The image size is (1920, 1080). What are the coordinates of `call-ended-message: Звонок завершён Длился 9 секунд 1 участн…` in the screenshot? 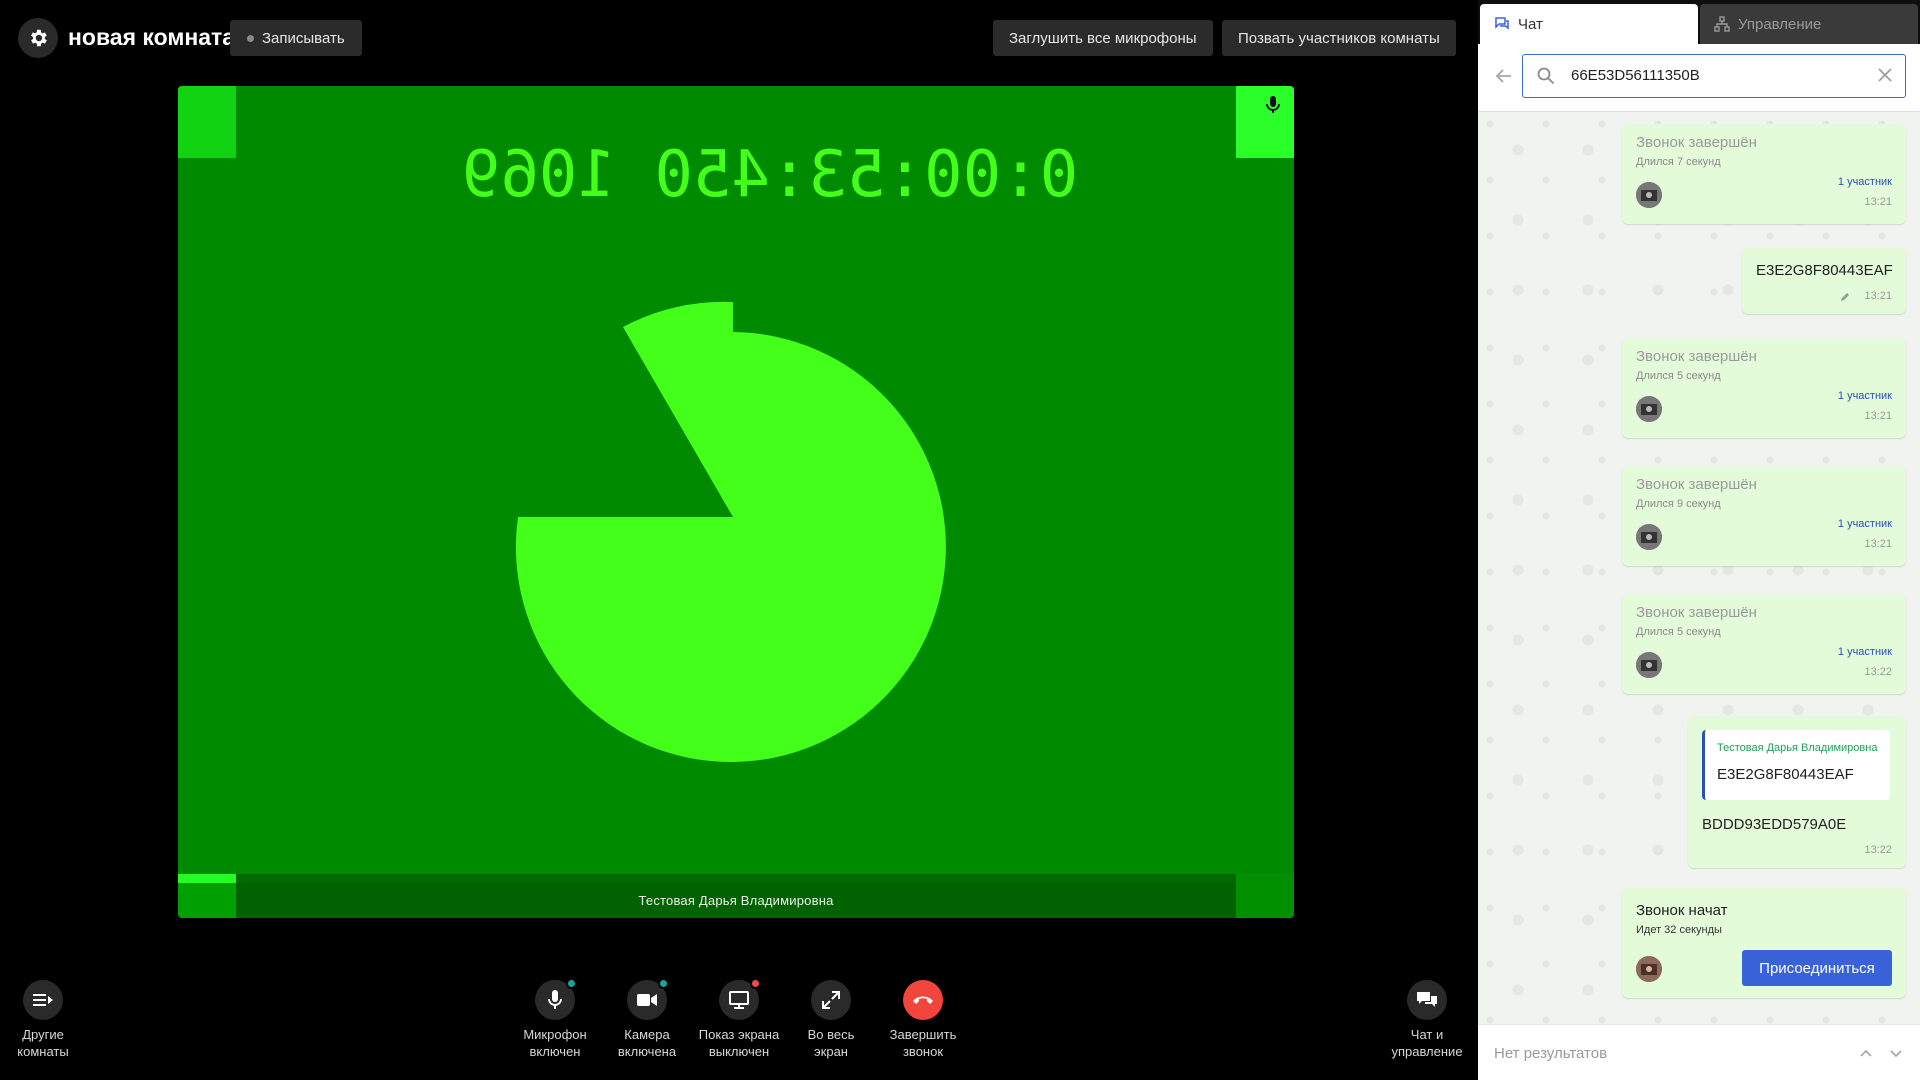 It's located at (1764, 516).